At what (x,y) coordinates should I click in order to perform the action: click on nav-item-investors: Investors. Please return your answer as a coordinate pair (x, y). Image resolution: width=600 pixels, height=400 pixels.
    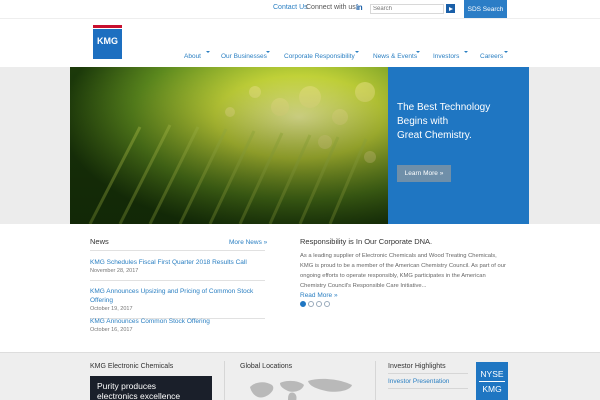
    Looking at the image, I should click on (450, 55).